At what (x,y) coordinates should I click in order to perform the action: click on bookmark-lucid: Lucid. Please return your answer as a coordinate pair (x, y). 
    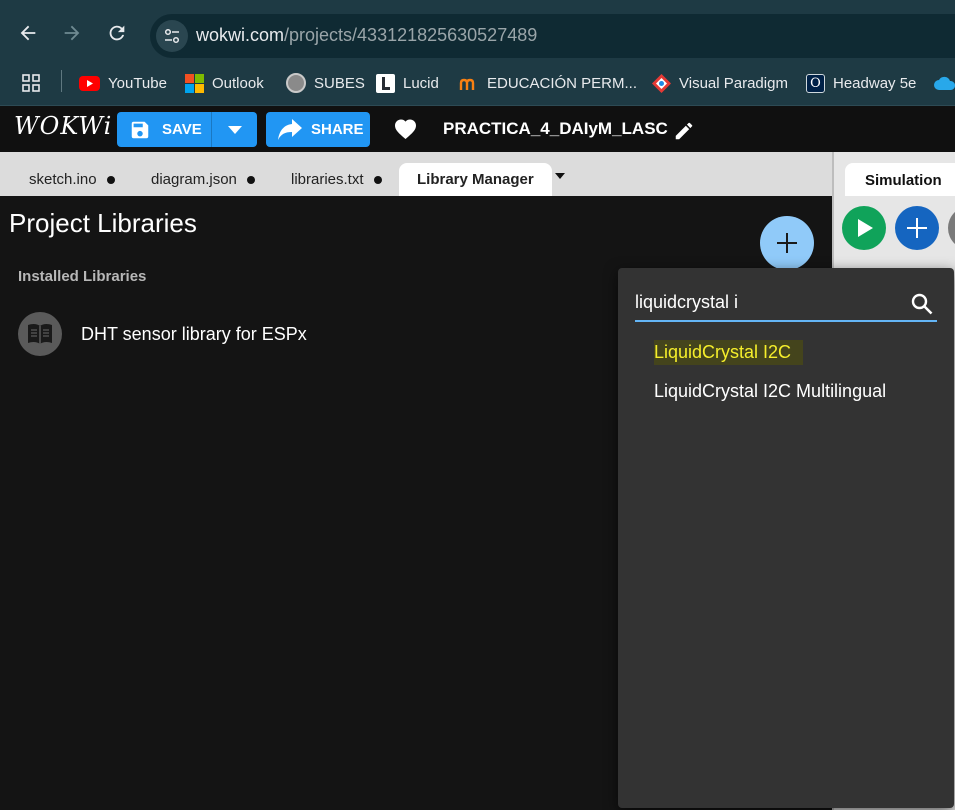
    Looking at the image, I should click on (407, 83).